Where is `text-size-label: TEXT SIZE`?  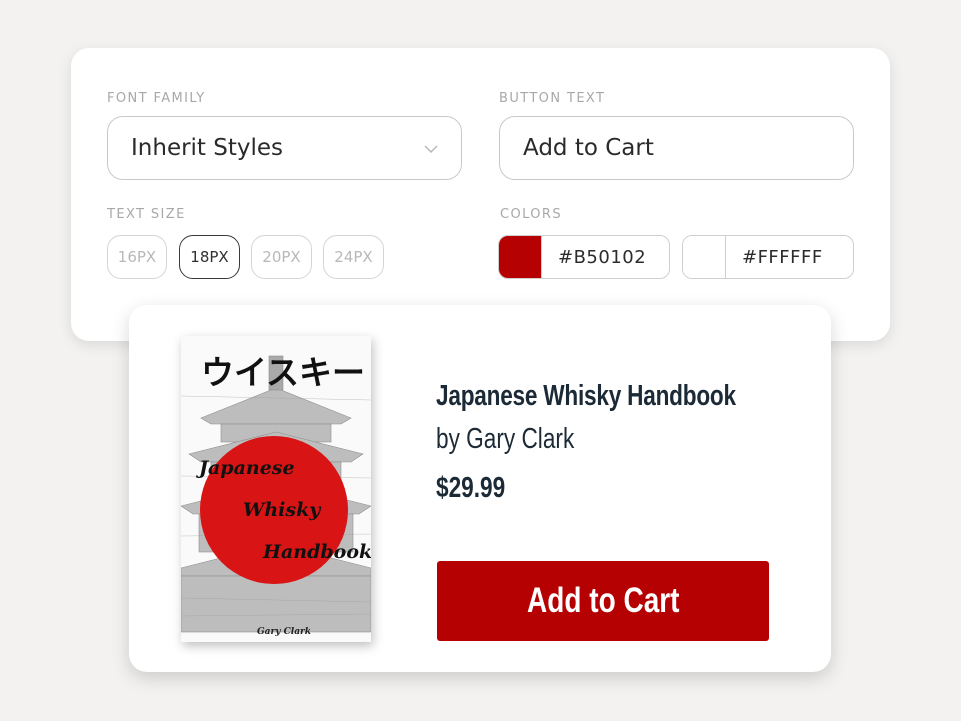 text-size-label: TEXT SIZE is located at coordinates (146, 214).